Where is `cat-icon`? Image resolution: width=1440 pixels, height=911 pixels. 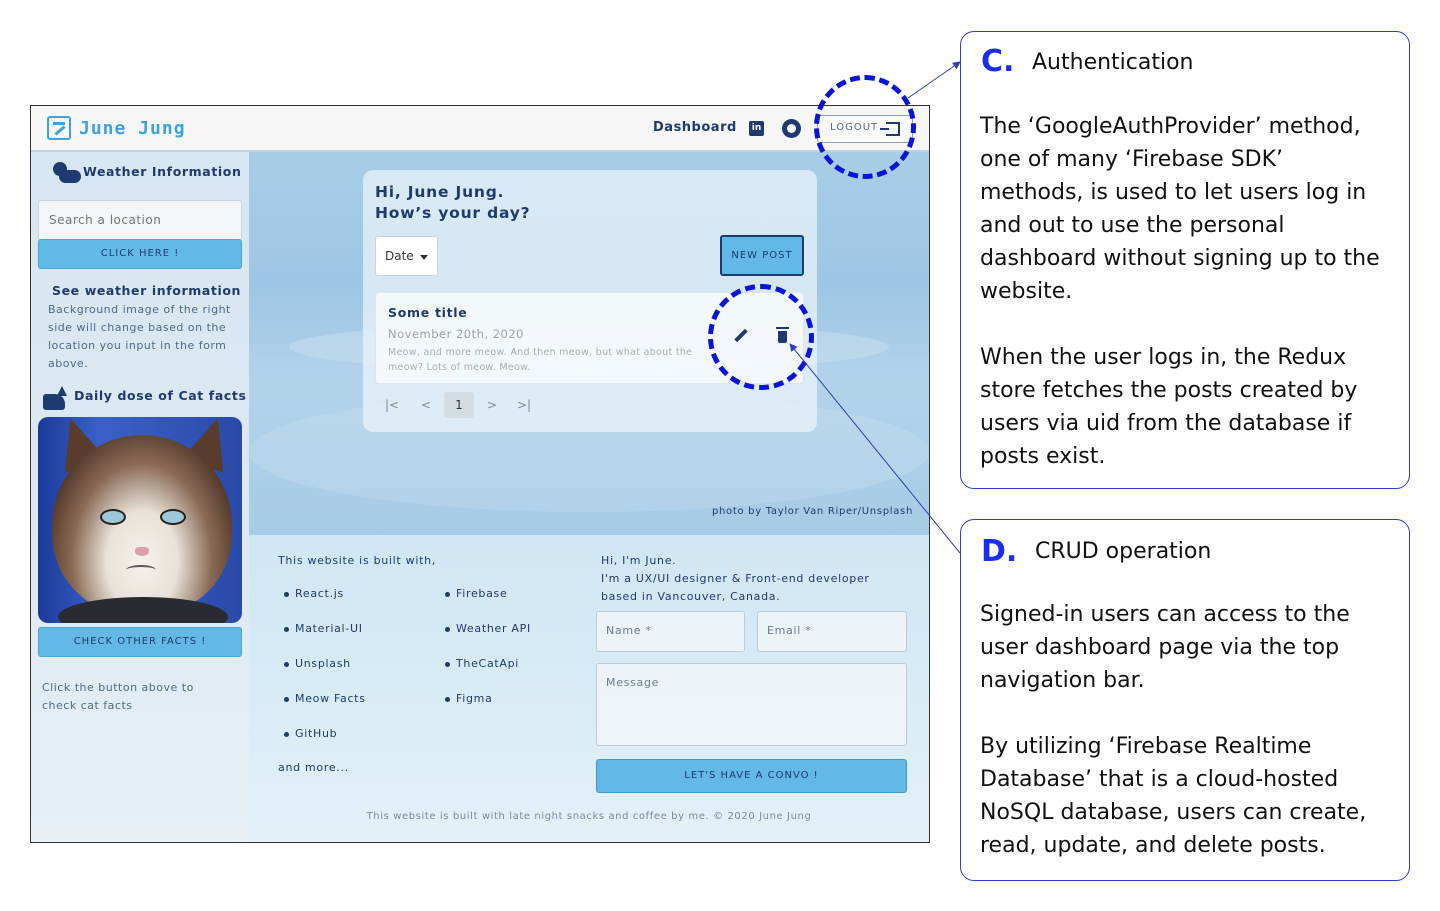 cat-icon is located at coordinates (56, 398).